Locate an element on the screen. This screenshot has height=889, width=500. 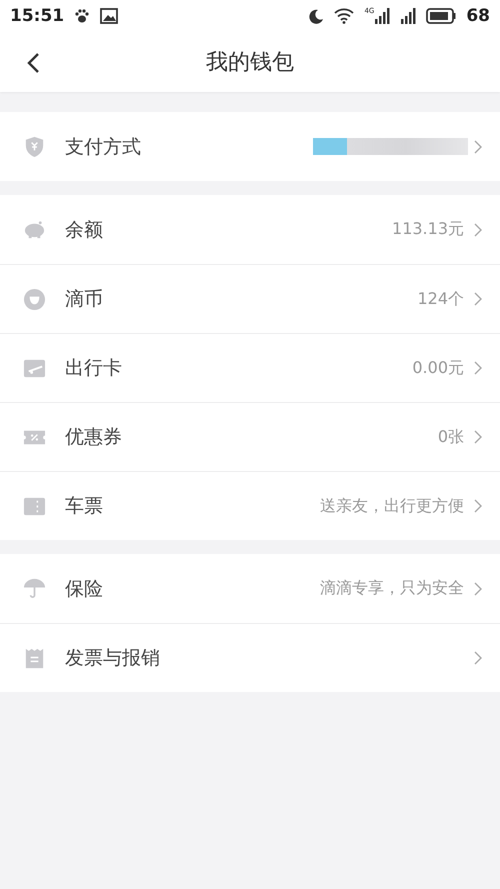
coin-icon is located at coordinates (34, 299).